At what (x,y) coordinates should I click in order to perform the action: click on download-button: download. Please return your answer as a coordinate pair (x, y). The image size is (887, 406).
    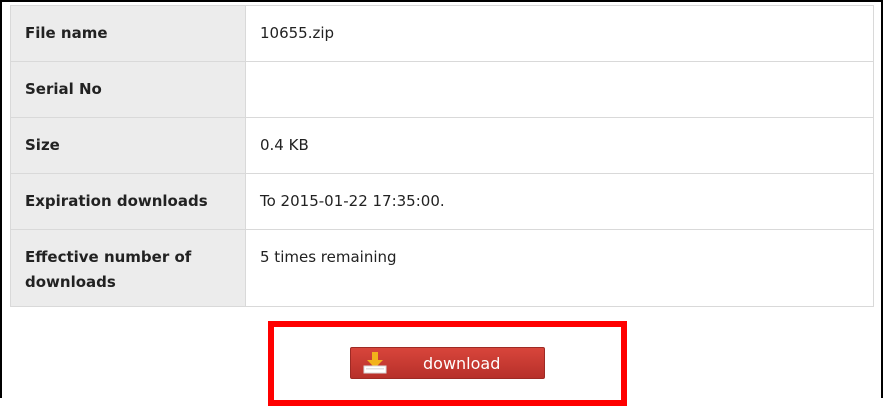
    Looking at the image, I should click on (447, 363).